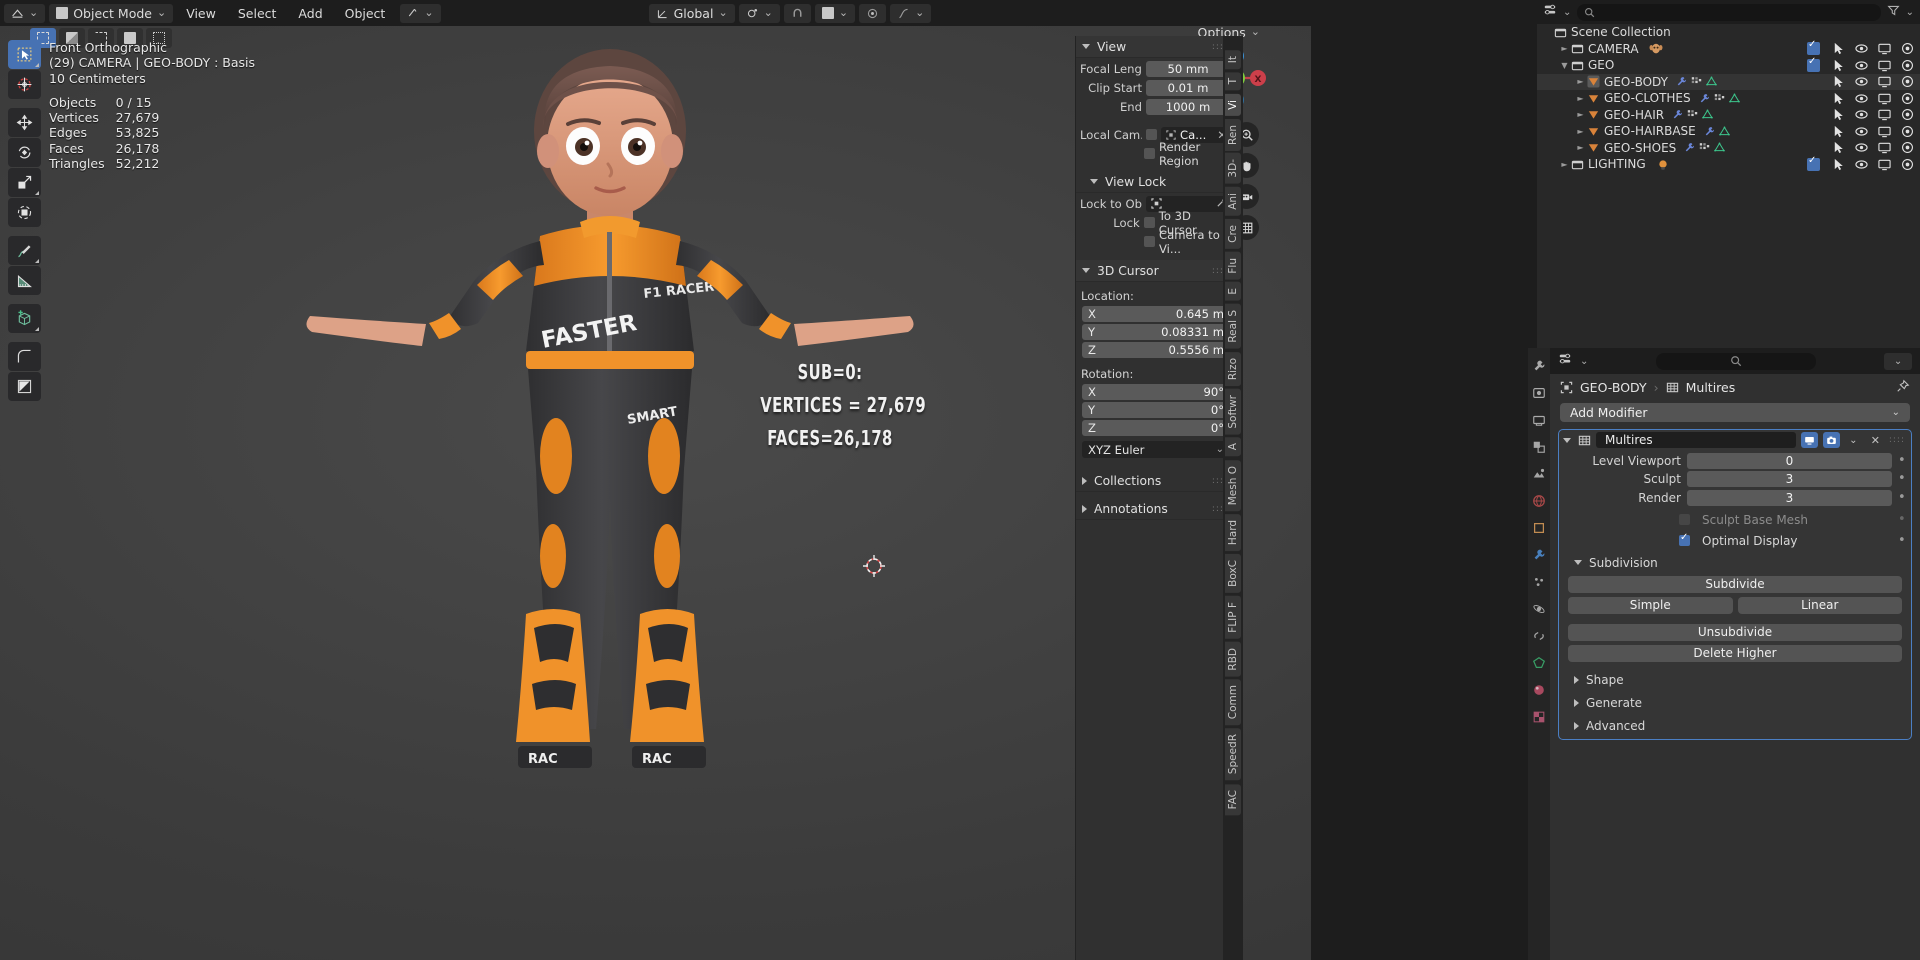 Image resolution: width=1920 pixels, height=960 pixels. I want to click on rotation-mode-dropdown: XYZ Euler ⌄, so click(1156, 449).